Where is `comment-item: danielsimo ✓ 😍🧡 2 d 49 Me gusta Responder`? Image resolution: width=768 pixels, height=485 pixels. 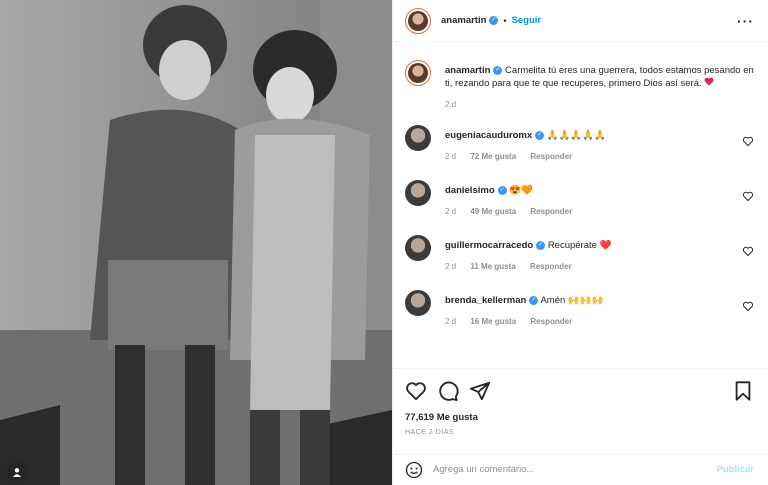 comment-item: danielsimo ✓ 😍🧡 2 d 49 Me gusta Responder is located at coordinates (579, 199).